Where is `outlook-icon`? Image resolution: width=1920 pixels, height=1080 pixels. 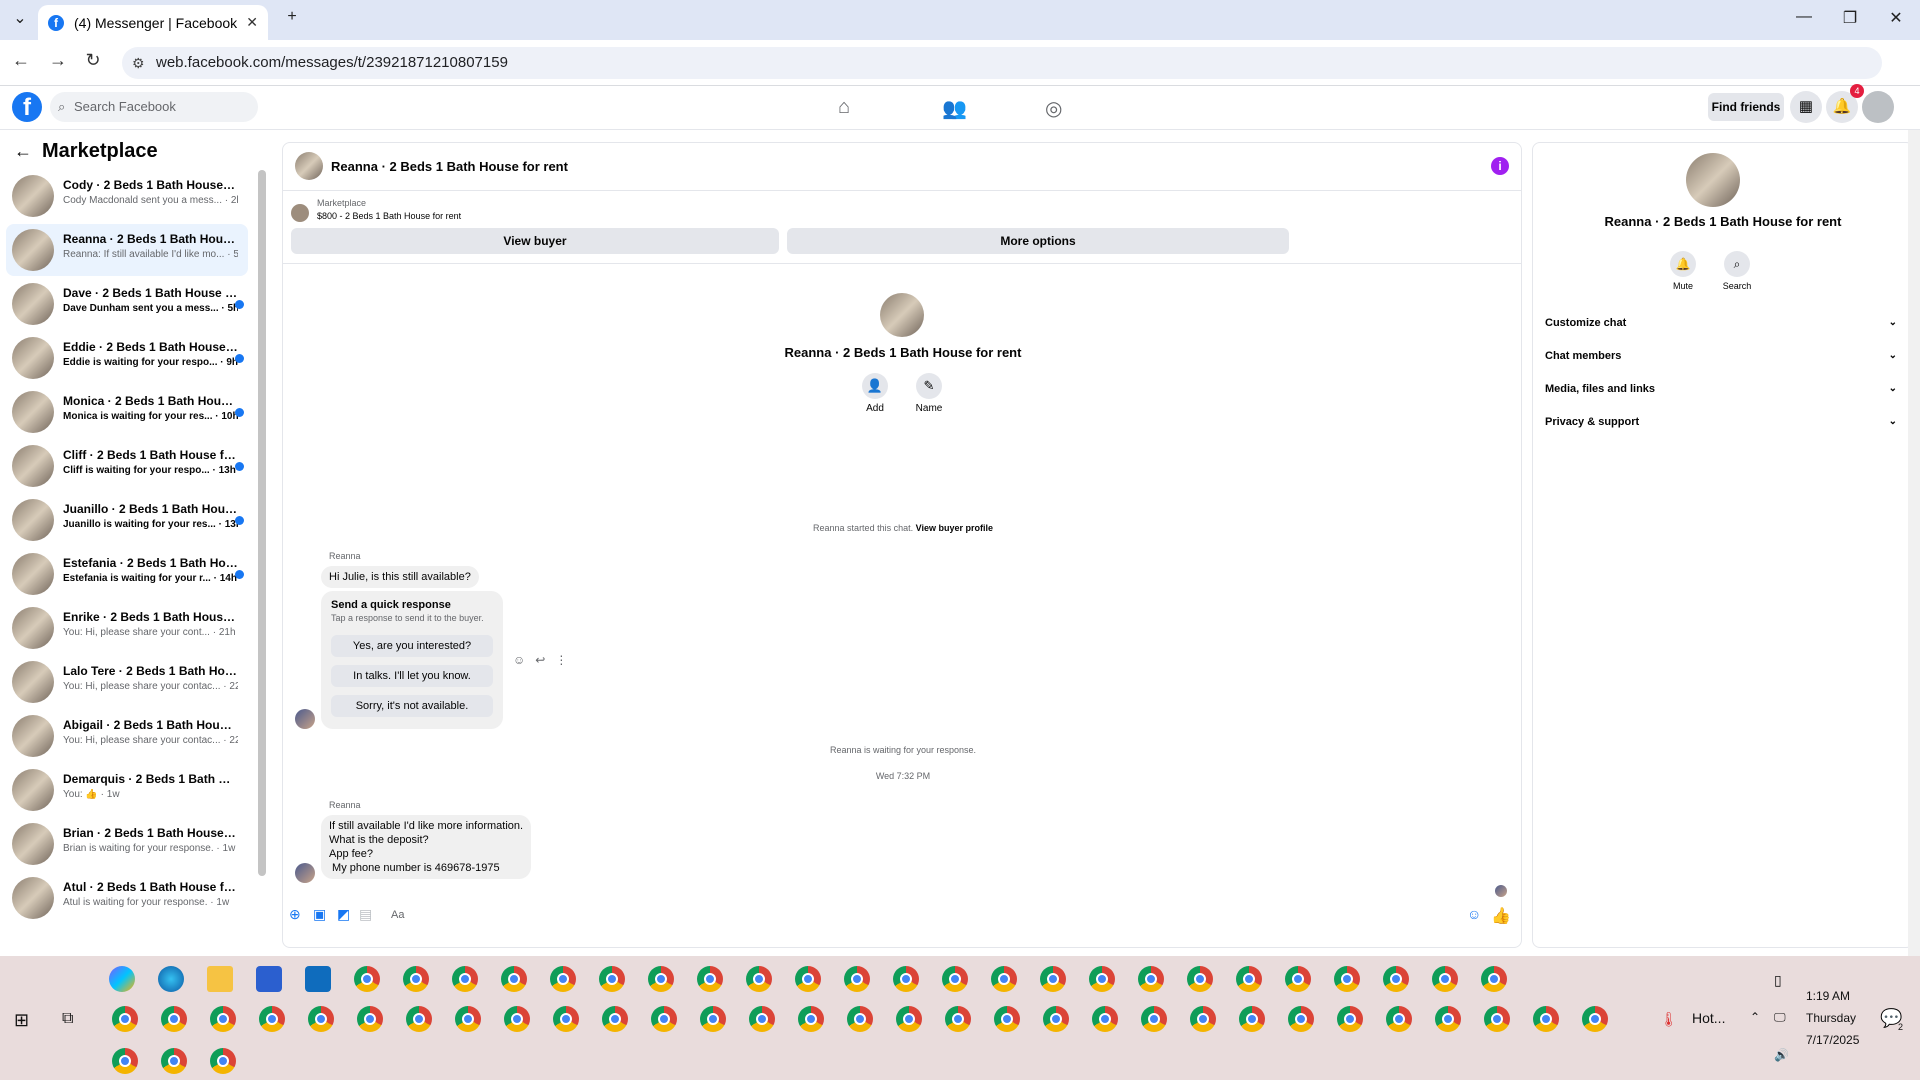
outlook-icon is located at coordinates (318, 979).